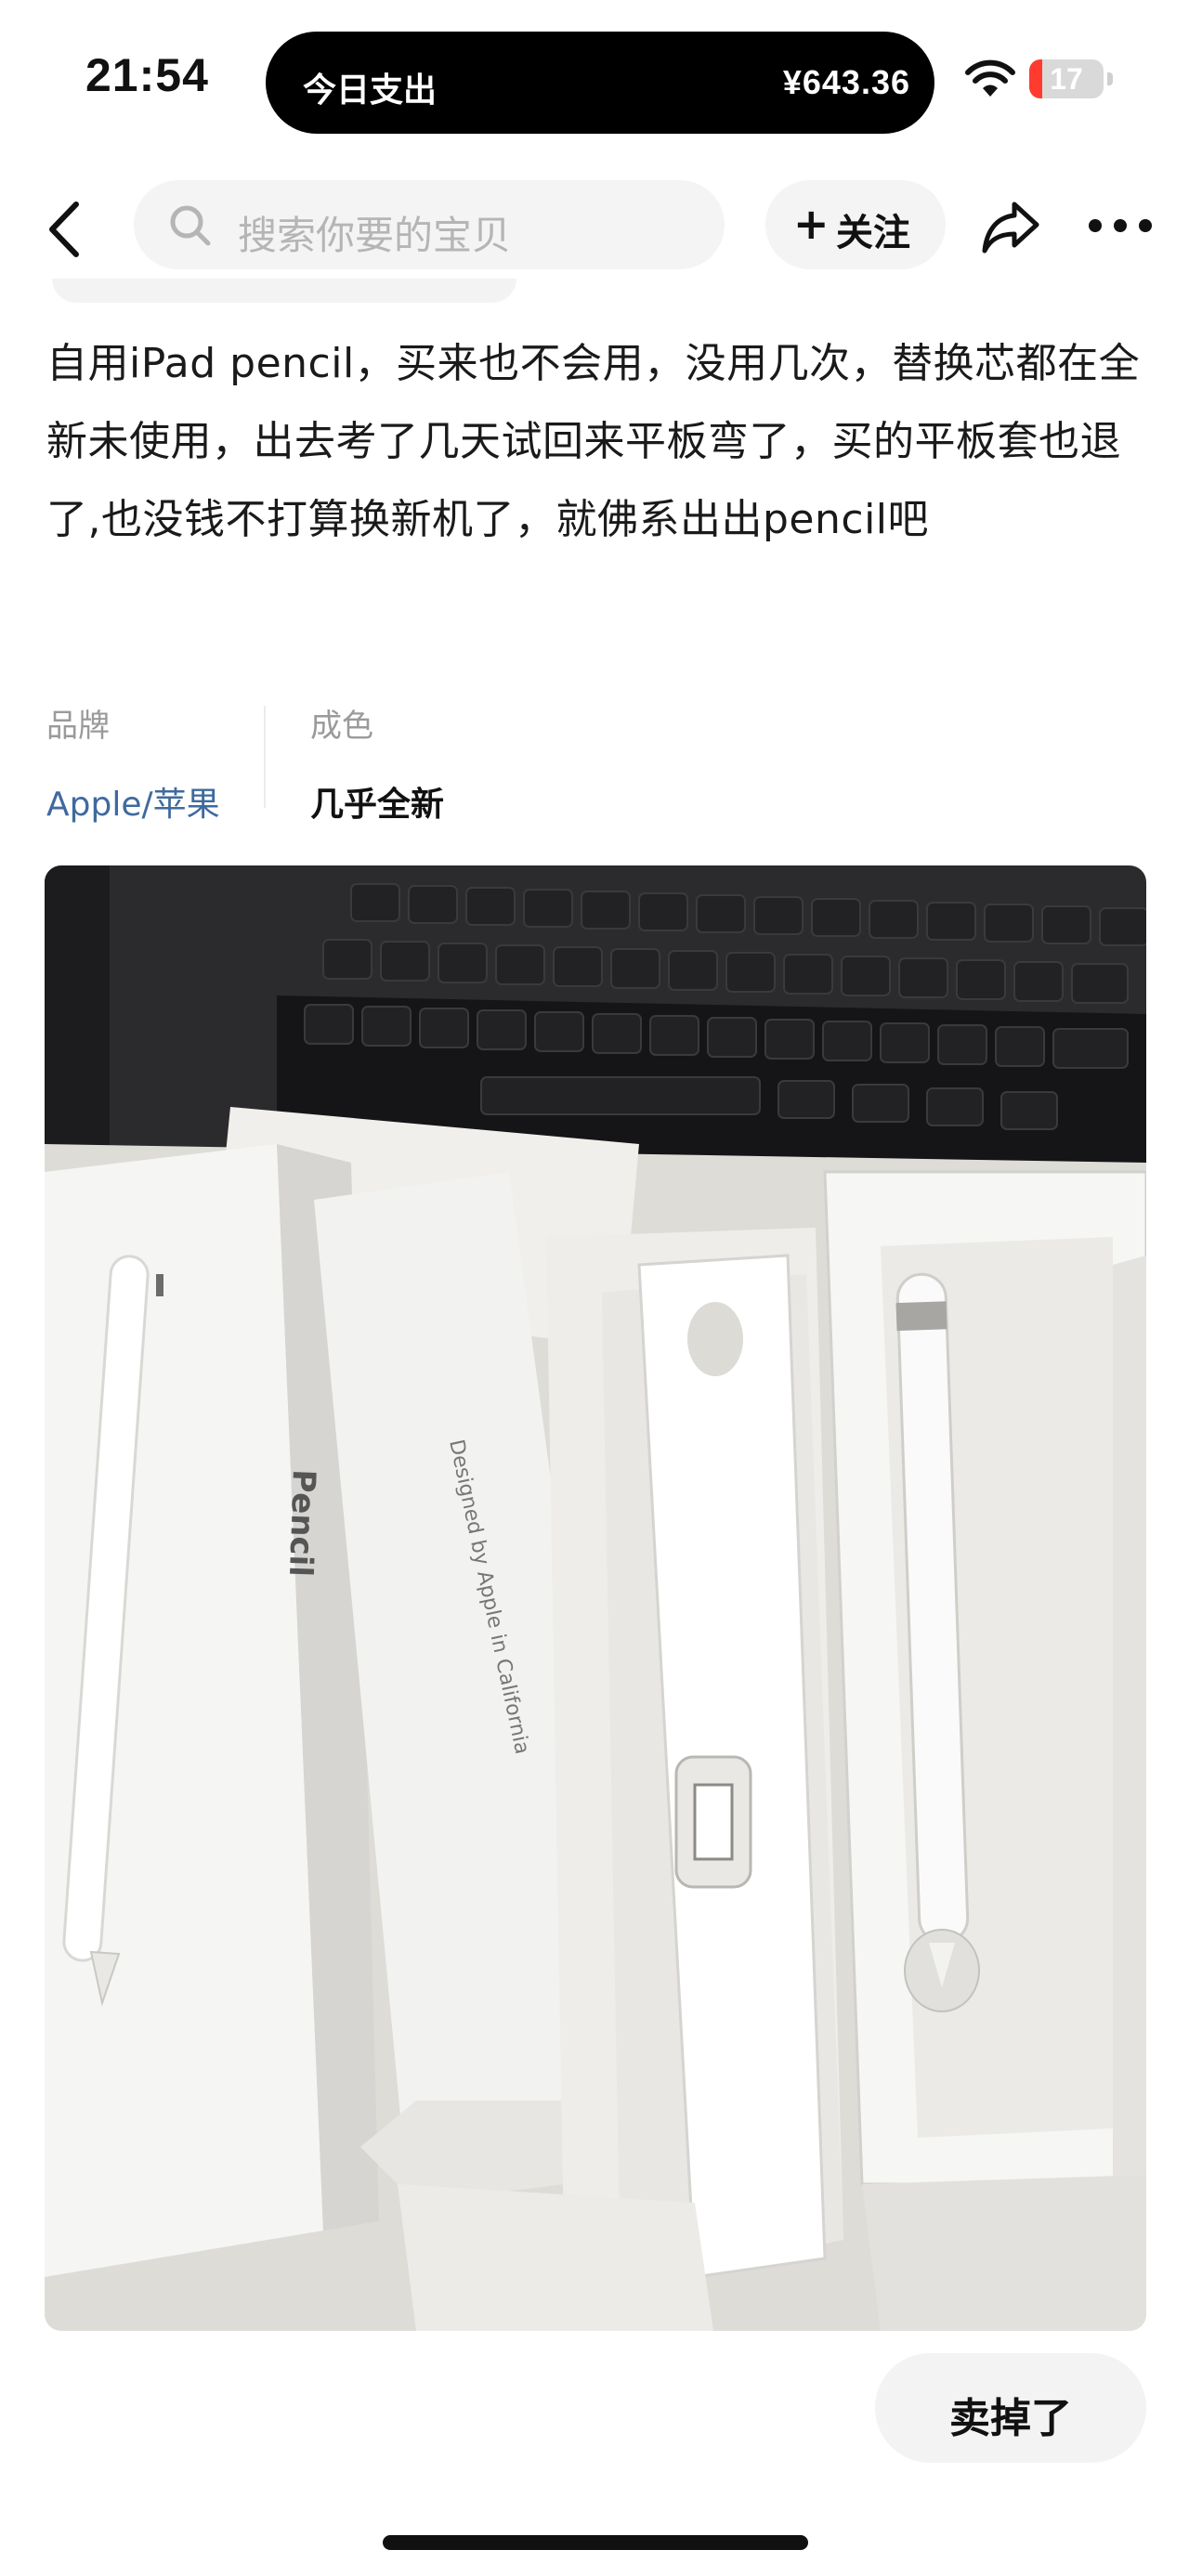  I want to click on island-amount: ¥643.36, so click(846, 82).